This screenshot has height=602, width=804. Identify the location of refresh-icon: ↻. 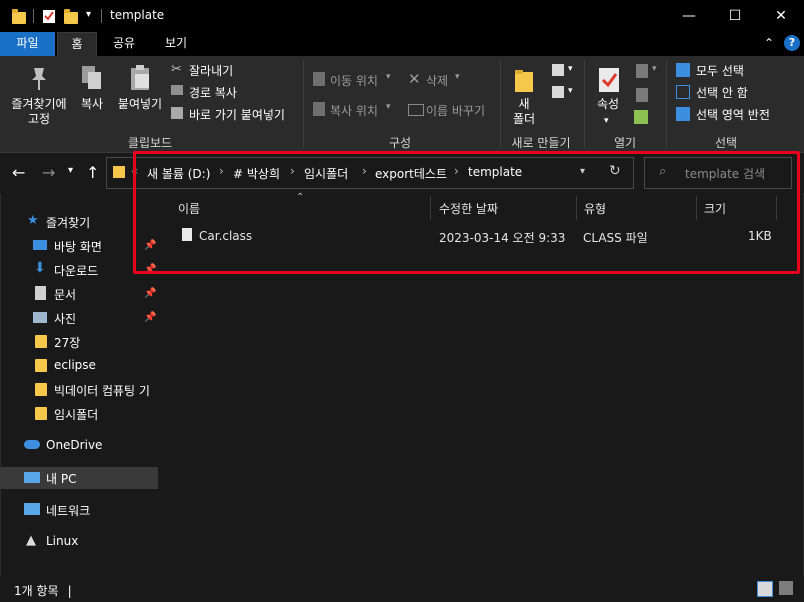
(615, 171).